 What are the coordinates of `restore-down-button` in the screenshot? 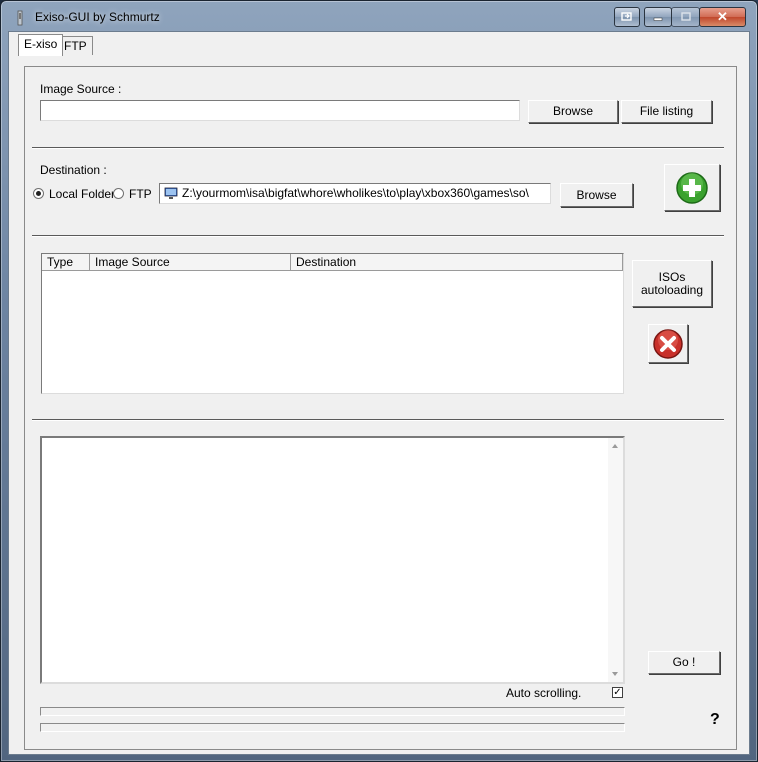 It's located at (627, 17).